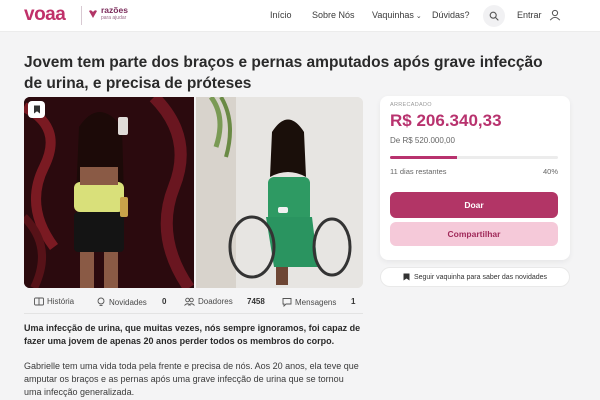  What do you see at coordinates (287, 302) in the screenshot?
I see `chat-icon` at bounding box center [287, 302].